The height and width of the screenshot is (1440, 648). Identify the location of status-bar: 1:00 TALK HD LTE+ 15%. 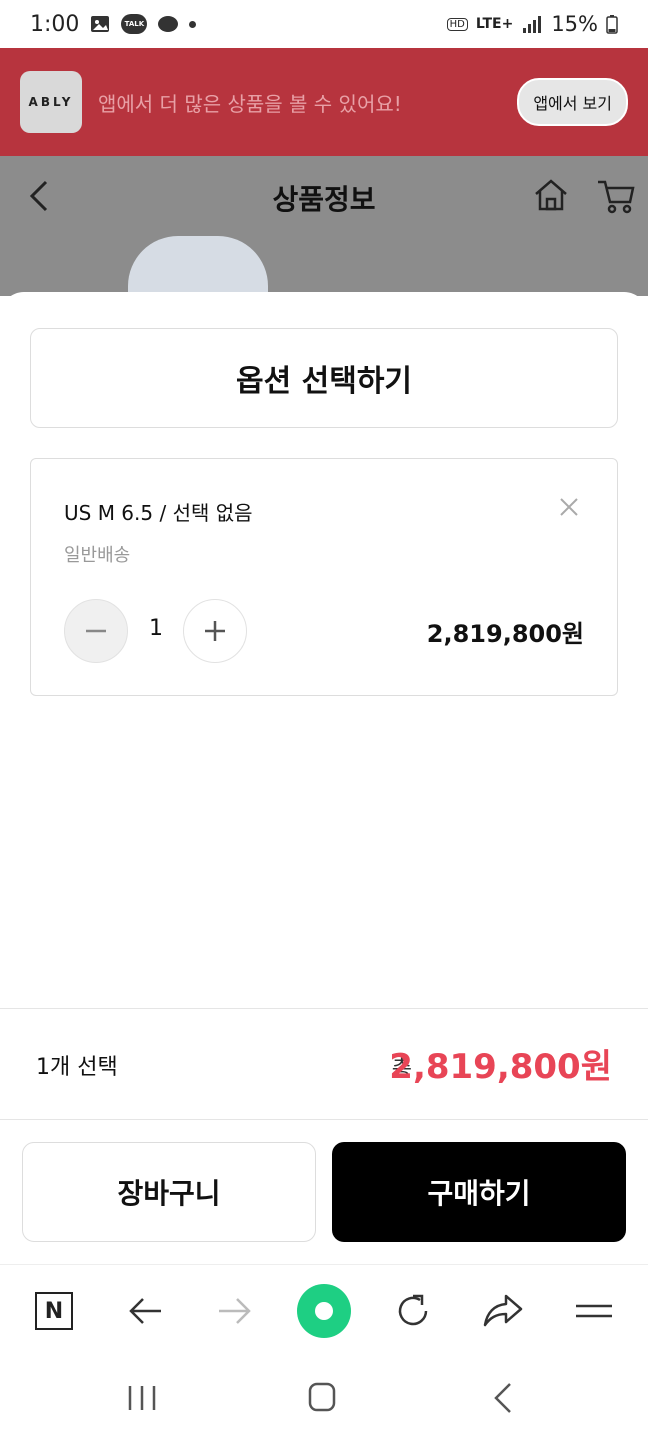
(324, 24).